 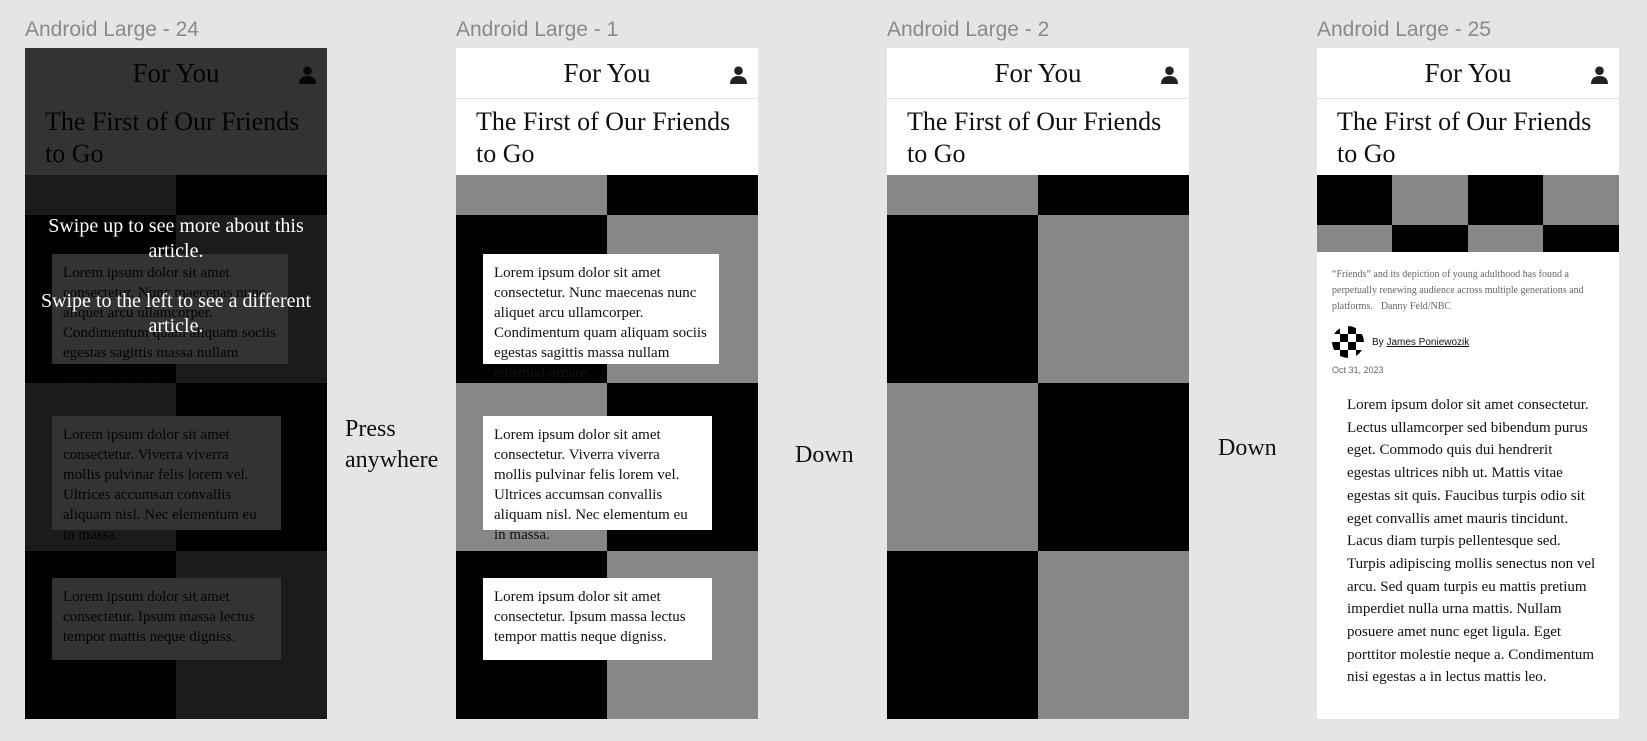 What do you see at coordinates (176, 238) in the screenshot?
I see `swipe-up-hint: Swipe up to see more about this article.` at bounding box center [176, 238].